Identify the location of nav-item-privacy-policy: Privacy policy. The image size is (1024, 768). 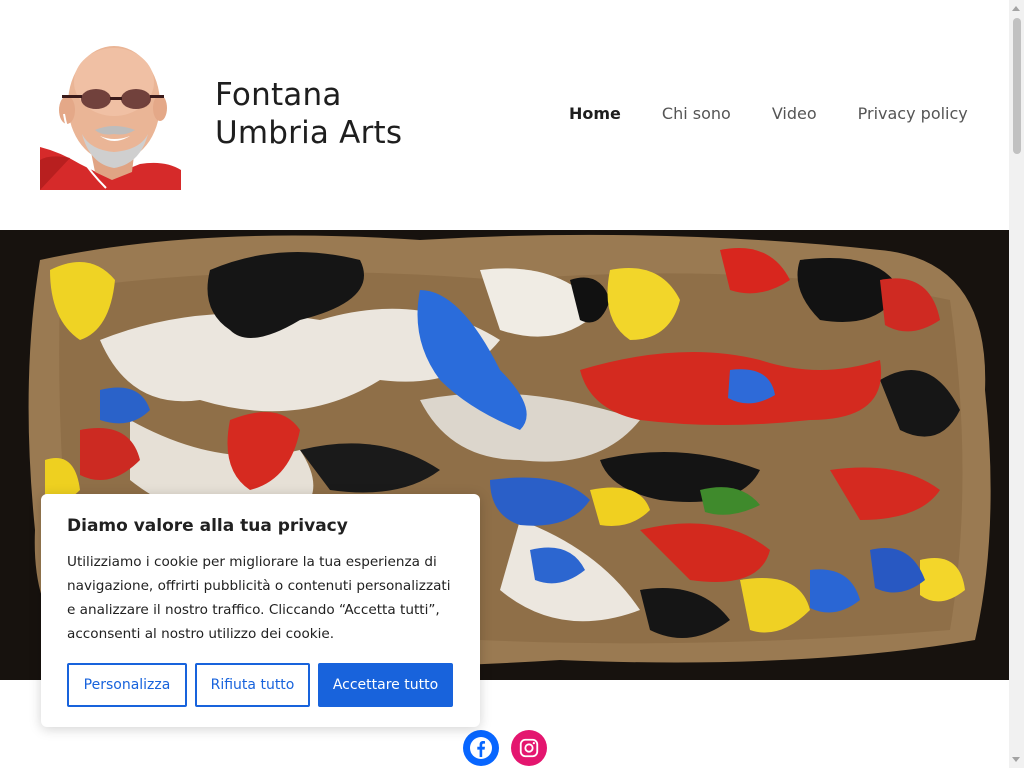
(913, 113).